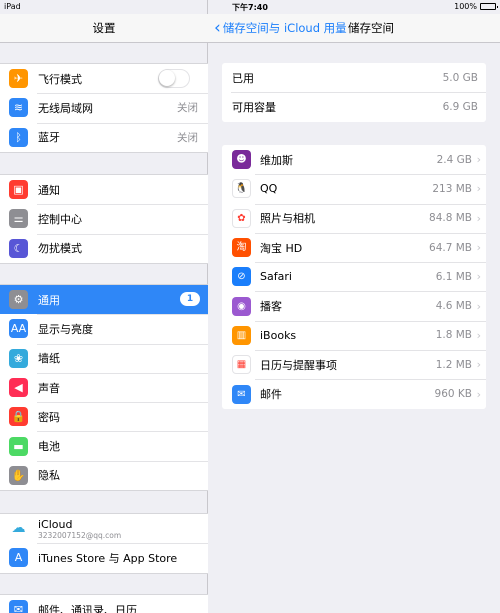 The image size is (500, 613). Describe the element at coordinates (354, 77) in the screenshot. I see `storage-used-row: 已用 5.0 GB` at that location.